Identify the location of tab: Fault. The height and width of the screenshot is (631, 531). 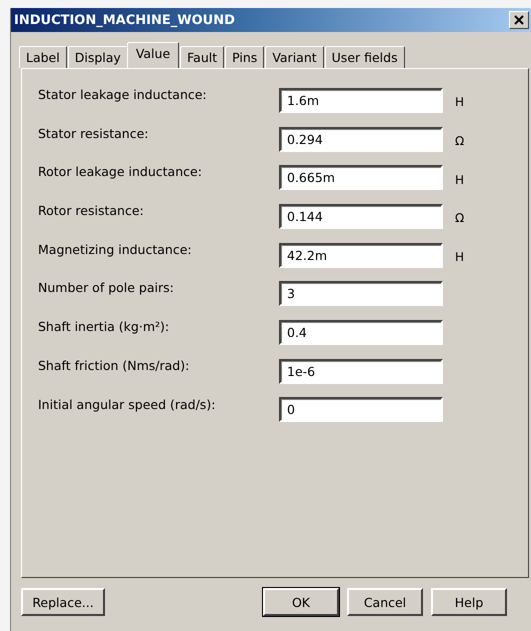
(202, 57).